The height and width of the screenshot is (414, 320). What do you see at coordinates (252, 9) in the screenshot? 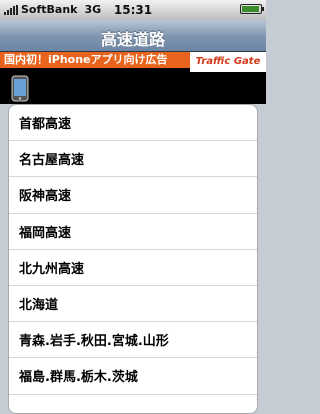
I see `battery-icon` at bounding box center [252, 9].